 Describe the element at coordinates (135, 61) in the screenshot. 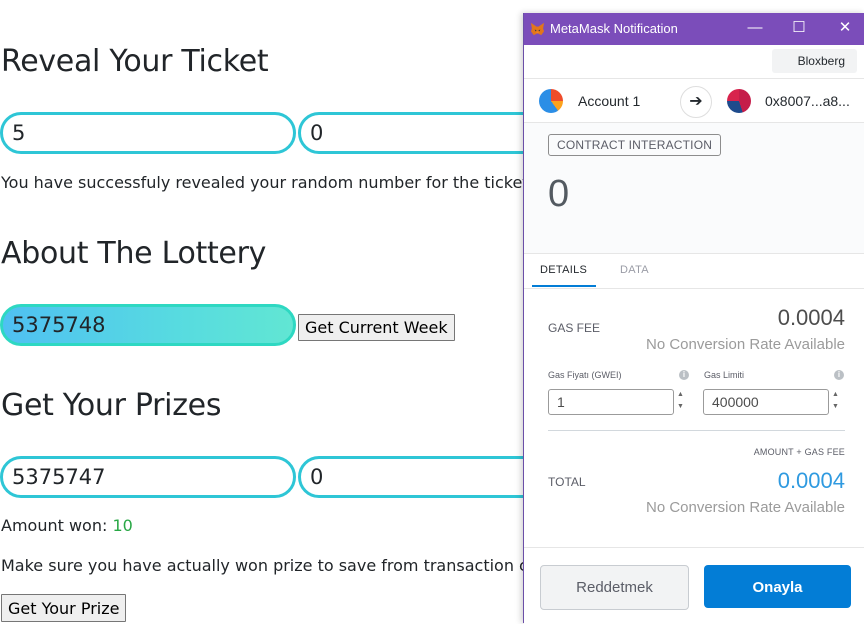

I see `reveal-heading: Reveal Your Ticket` at that location.